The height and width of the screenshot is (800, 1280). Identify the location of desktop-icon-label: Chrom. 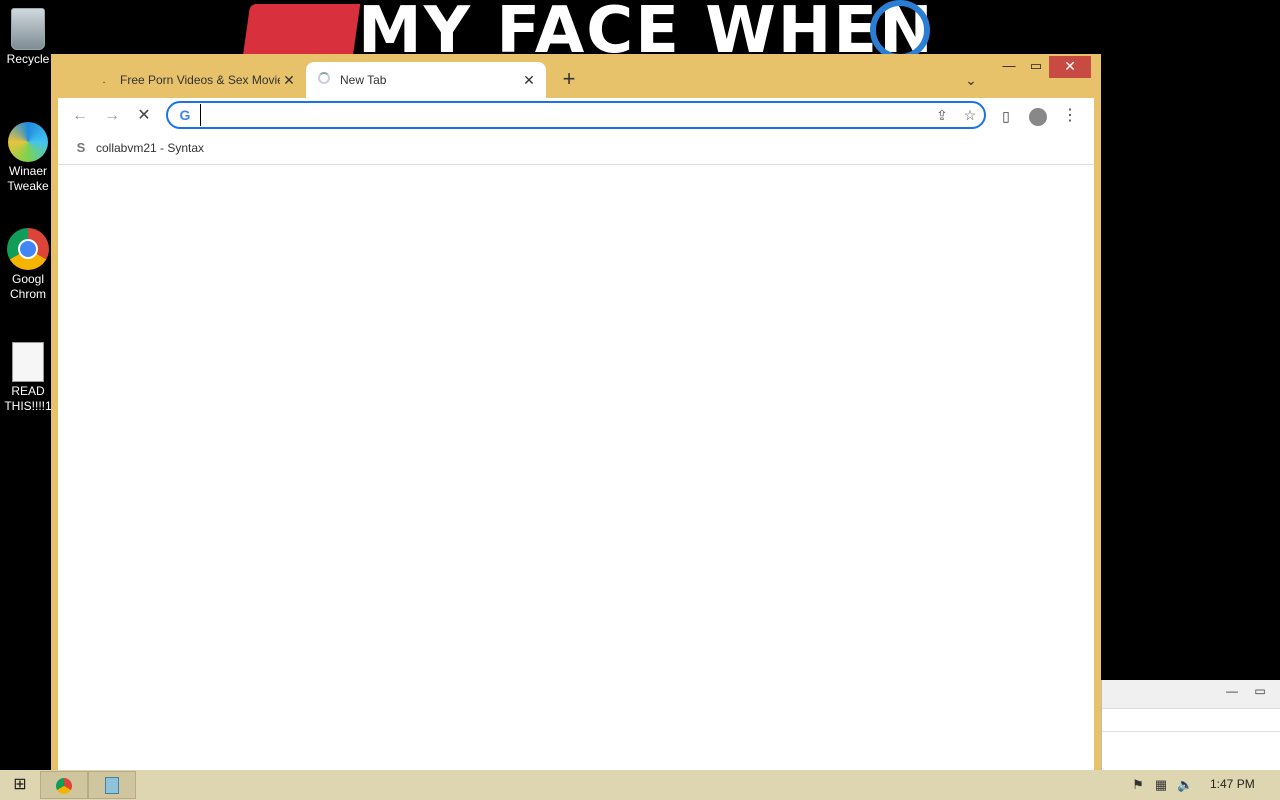
(27, 294).